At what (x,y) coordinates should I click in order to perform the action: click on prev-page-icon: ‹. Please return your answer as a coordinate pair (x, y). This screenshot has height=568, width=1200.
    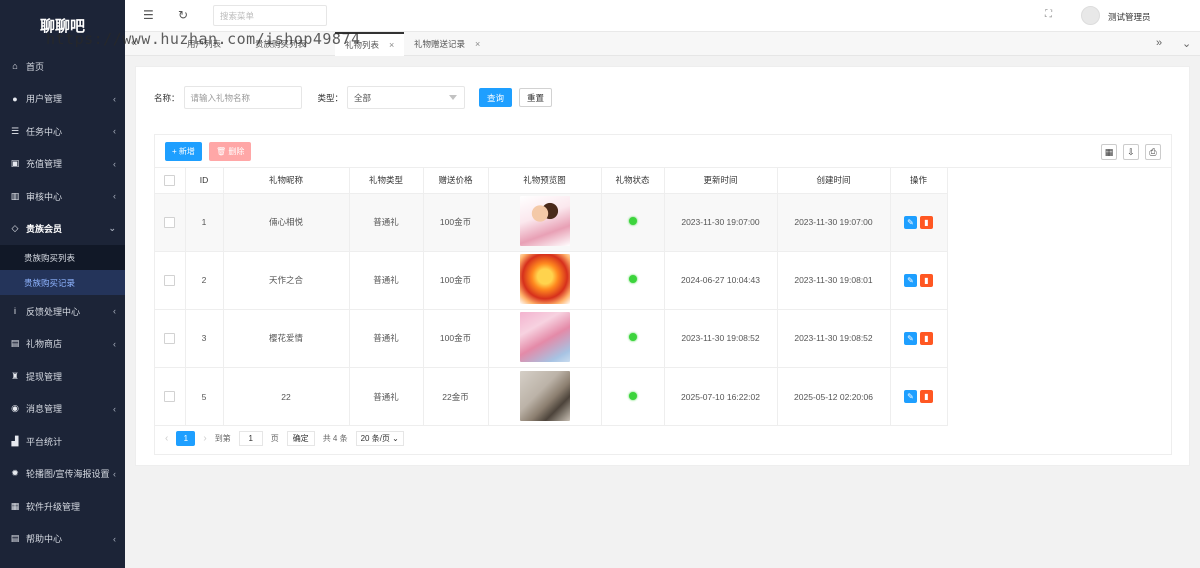
    Looking at the image, I should click on (166, 438).